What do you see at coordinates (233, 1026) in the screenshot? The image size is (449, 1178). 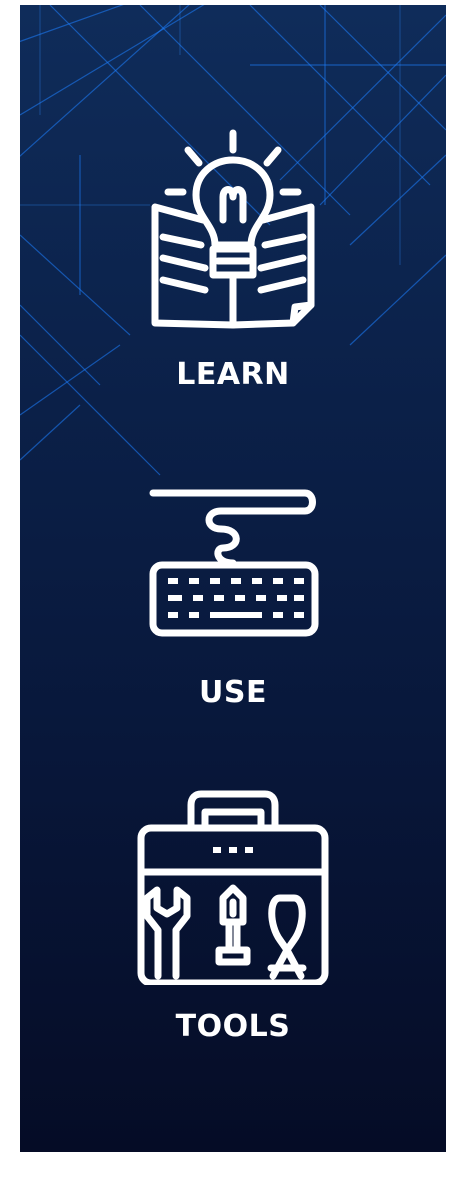 I see `tools-label: TOOLS` at bounding box center [233, 1026].